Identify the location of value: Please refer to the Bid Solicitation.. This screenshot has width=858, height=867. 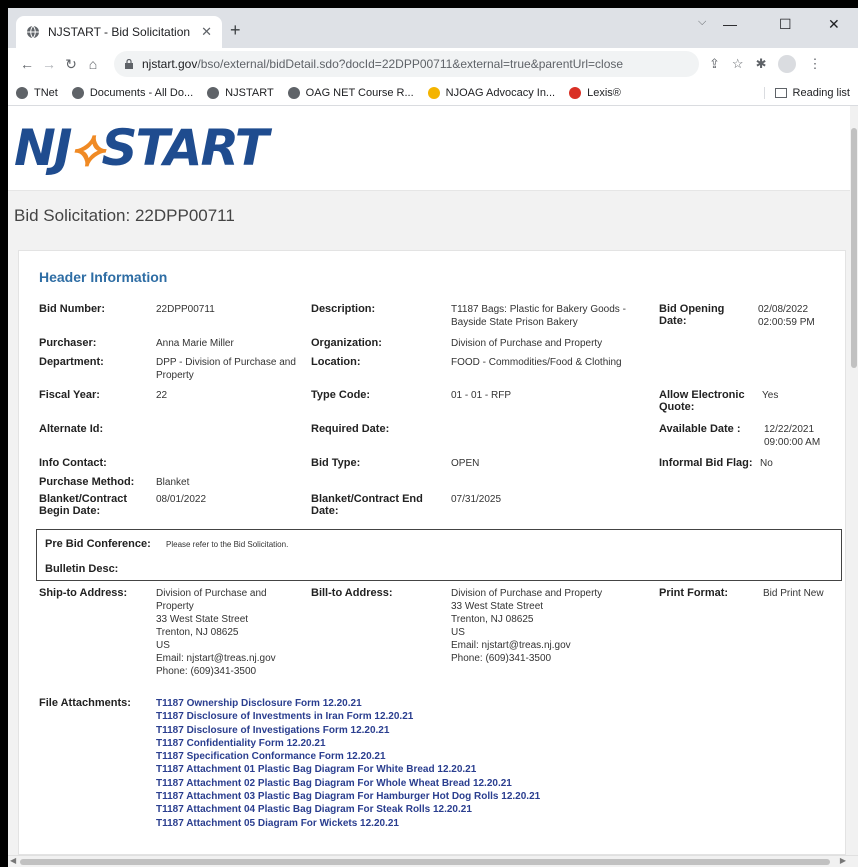
(227, 544).